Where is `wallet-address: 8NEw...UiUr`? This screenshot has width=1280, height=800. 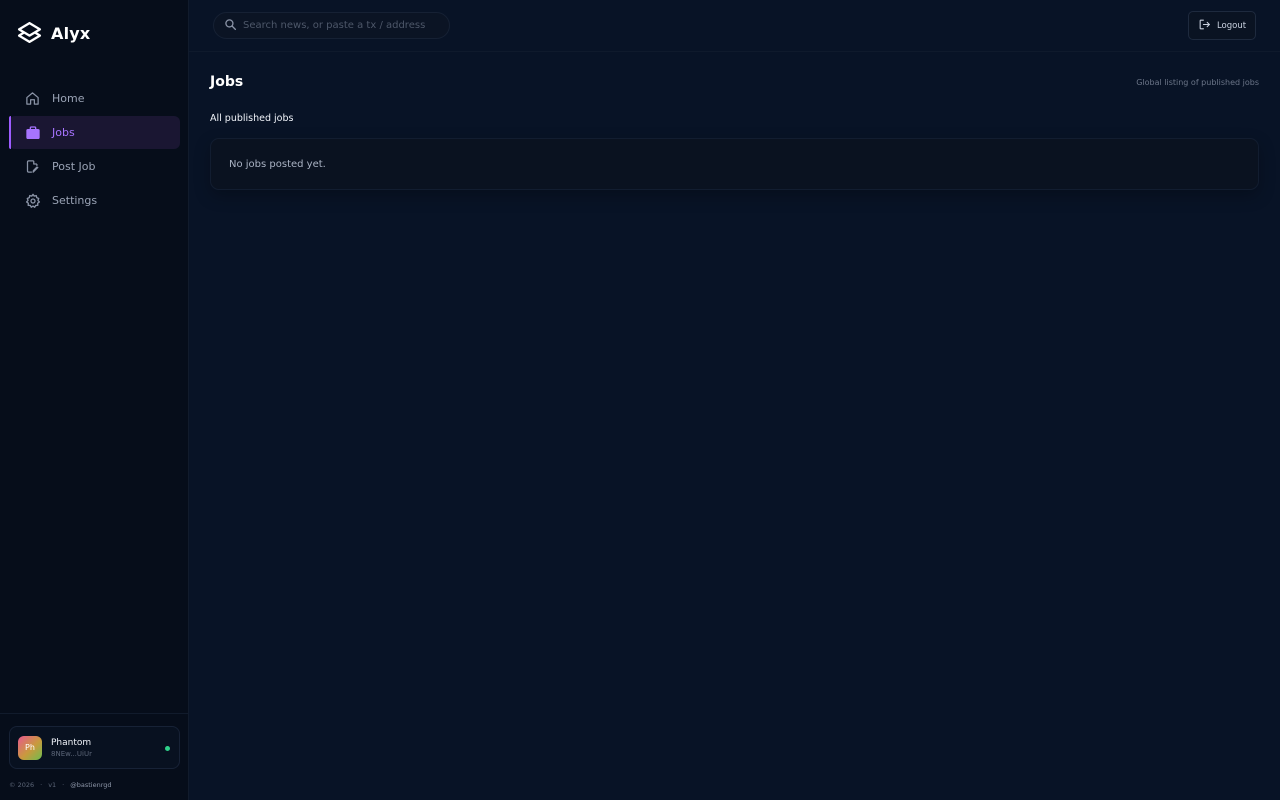
wallet-address: 8NEw...UiUr is located at coordinates (71, 753).